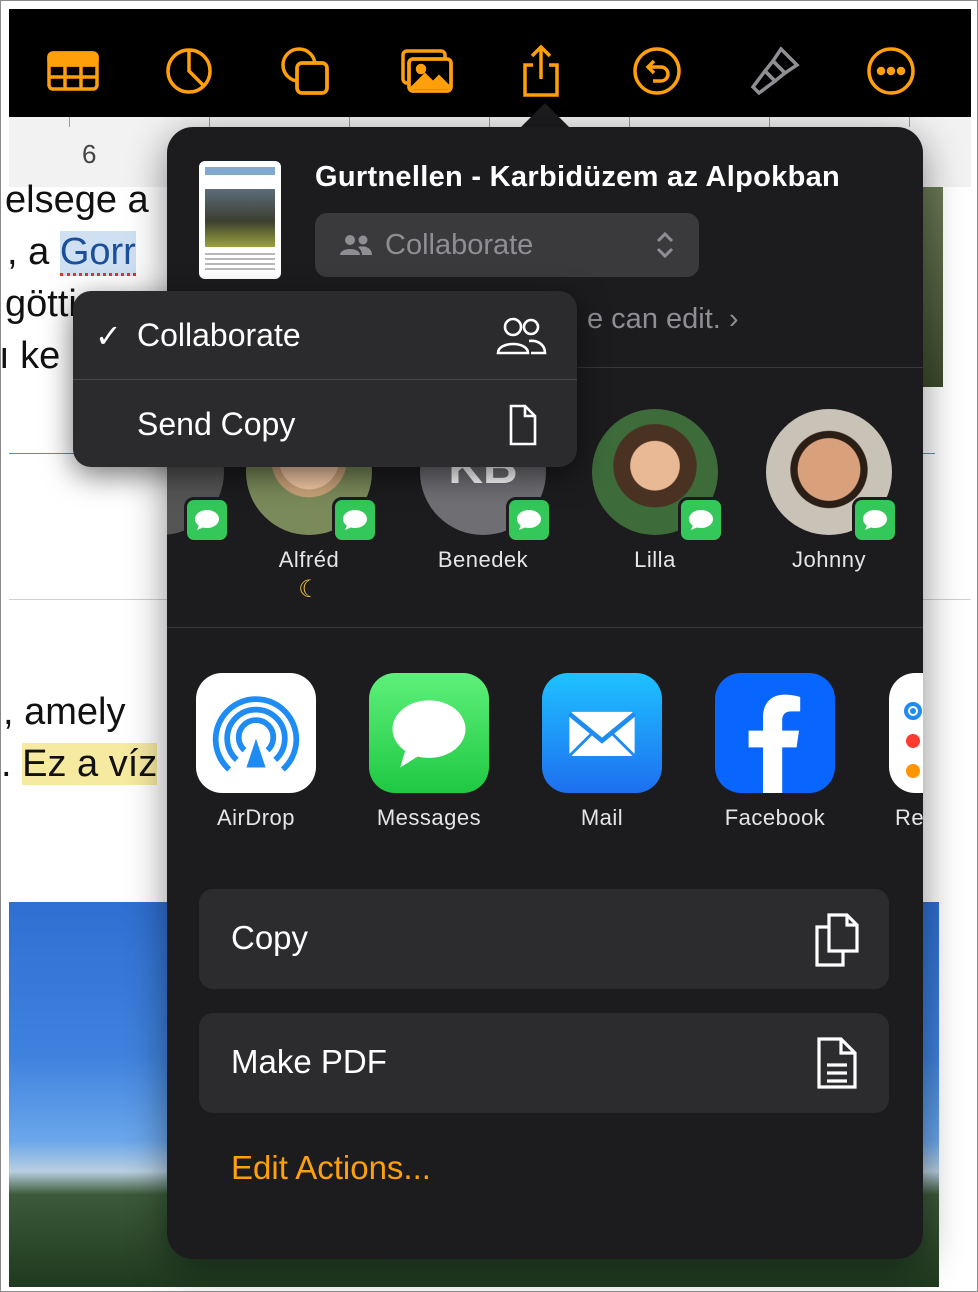 The width and height of the screenshot is (978, 1292). What do you see at coordinates (932, 287) in the screenshot?
I see `doc-side-photo` at bounding box center [932, 287].